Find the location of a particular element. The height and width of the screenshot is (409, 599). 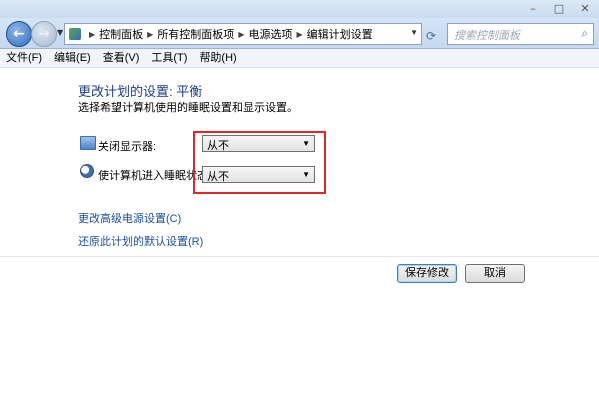

back-button: ← is located at coordinates (19, 34).